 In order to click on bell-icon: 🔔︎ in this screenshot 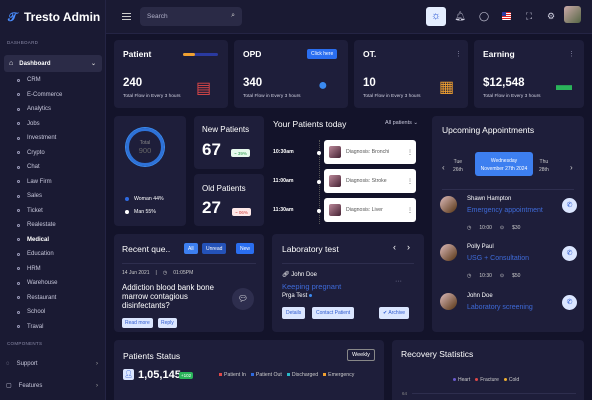, I will do `click(460, 16)`.